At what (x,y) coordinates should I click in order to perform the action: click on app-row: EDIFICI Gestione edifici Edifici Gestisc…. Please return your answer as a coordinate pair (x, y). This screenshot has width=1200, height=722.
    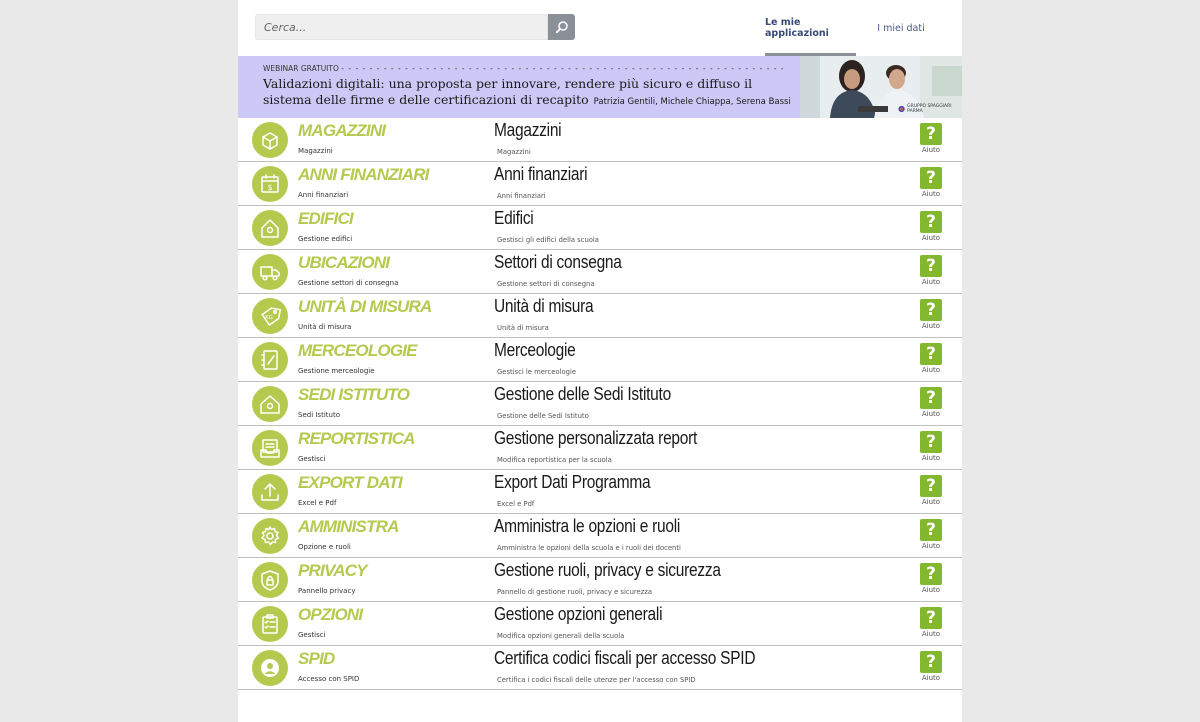
    Looking at the image, I should click on (600, 228).